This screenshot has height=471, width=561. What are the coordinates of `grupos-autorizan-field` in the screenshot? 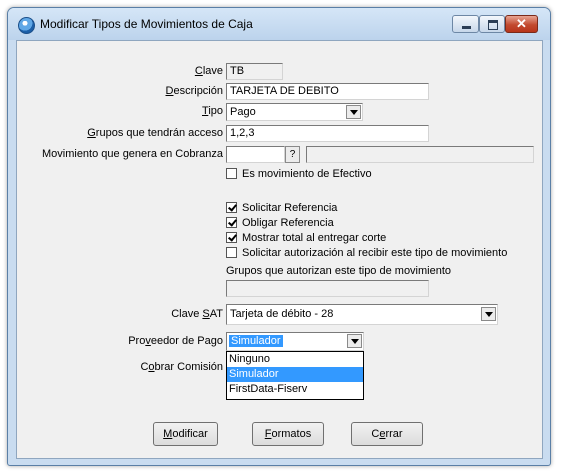 It's located at (327, 288).